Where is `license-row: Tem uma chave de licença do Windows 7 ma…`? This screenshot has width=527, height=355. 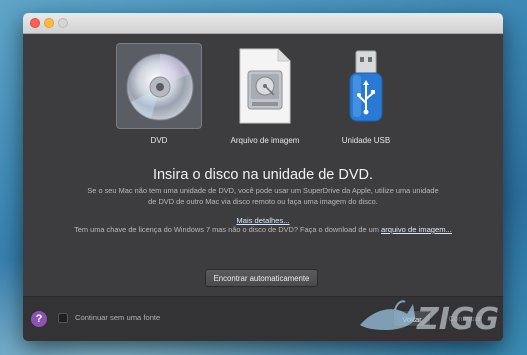
license-row: Tem uma chave de licença do Windows 7 ma… is located at coordinates (263, 229).